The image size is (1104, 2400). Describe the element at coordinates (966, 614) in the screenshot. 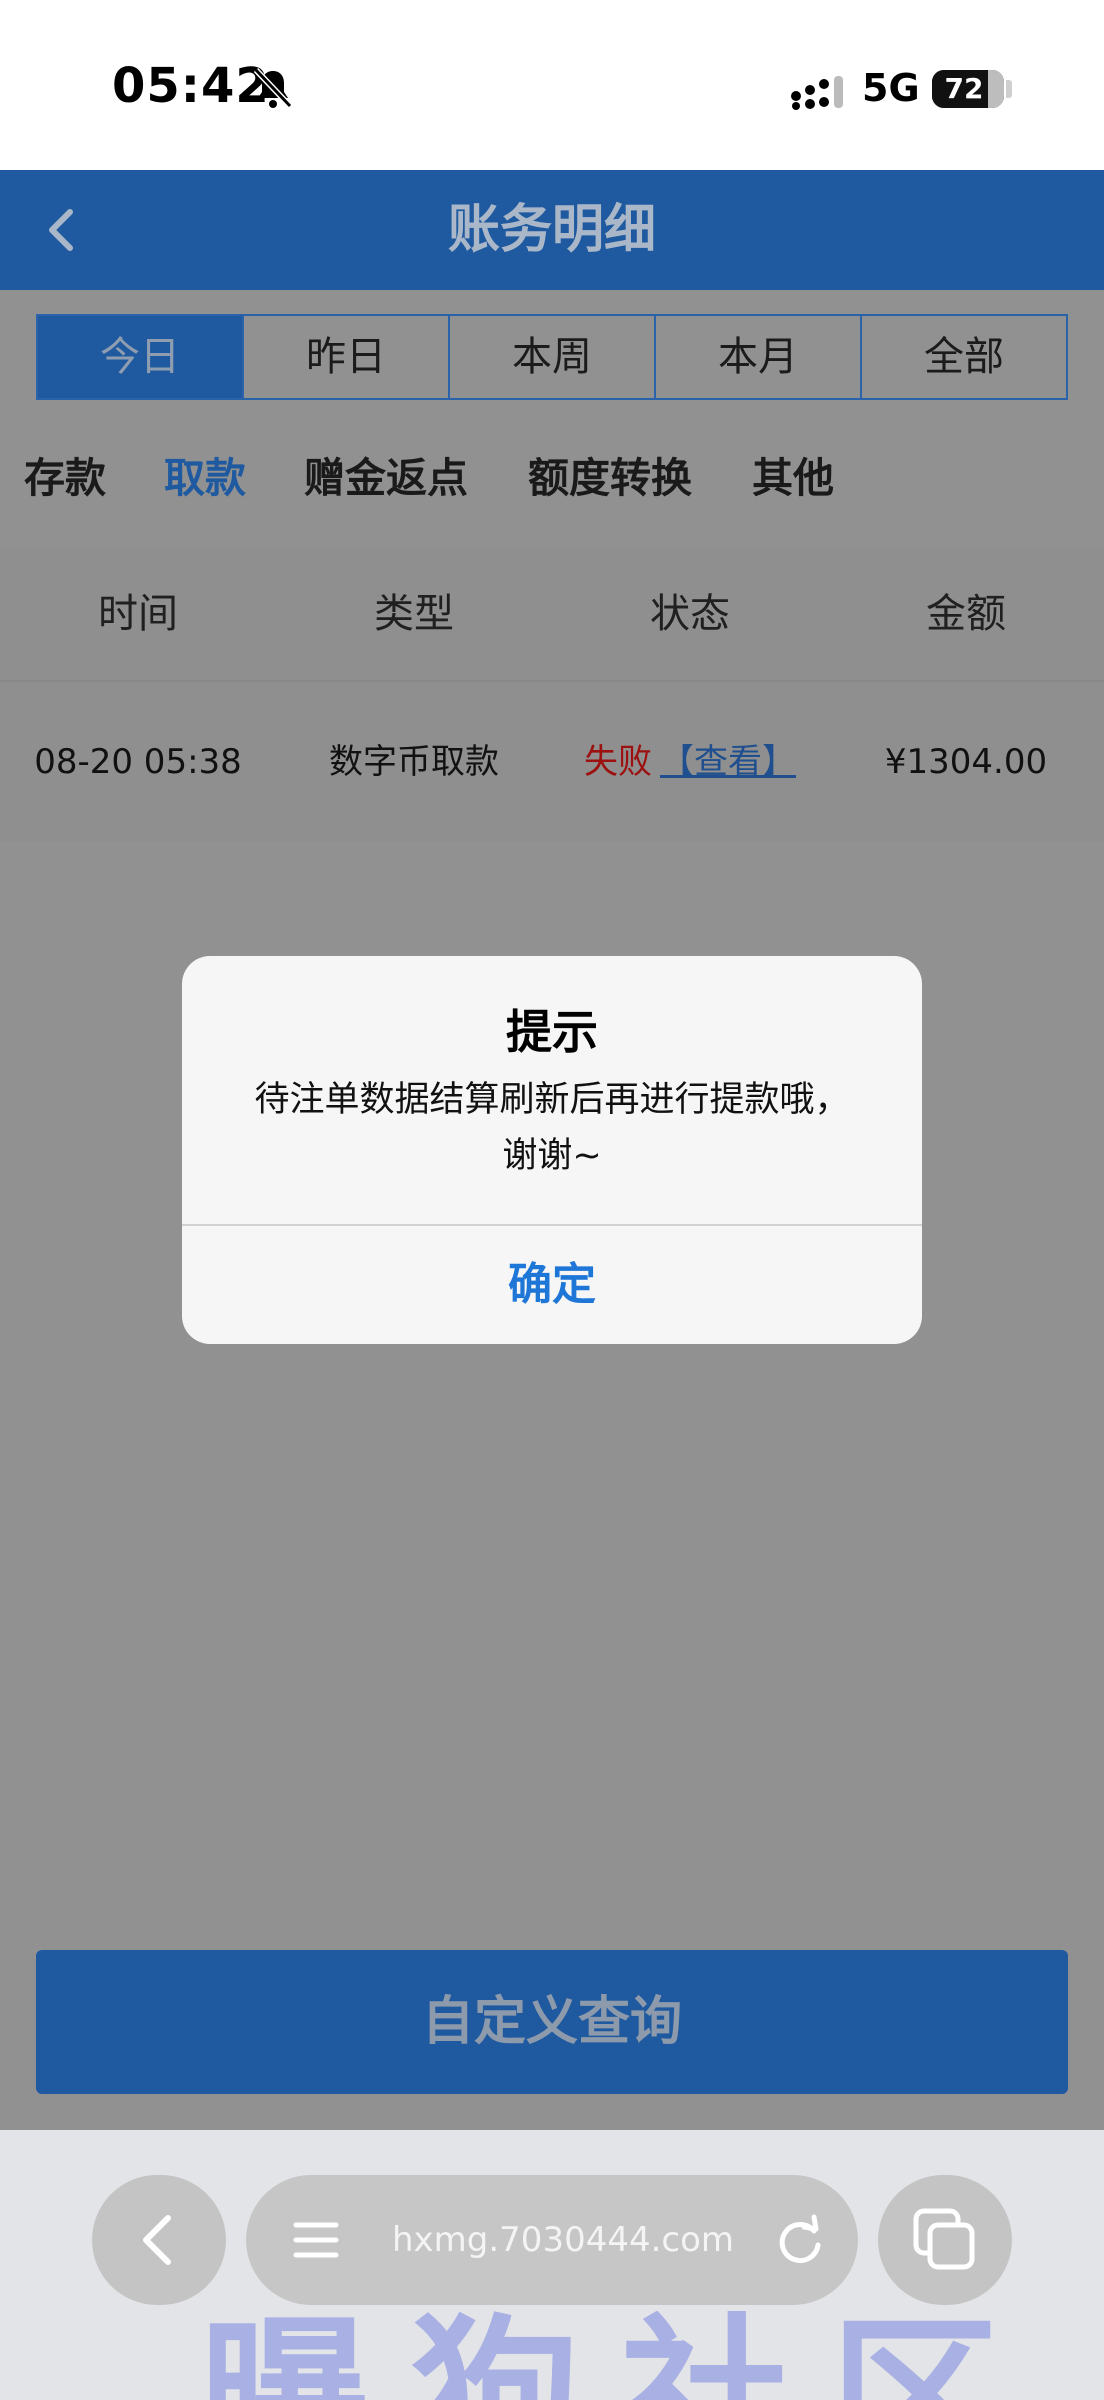

I see `column-header-amount: 金额` at that location.